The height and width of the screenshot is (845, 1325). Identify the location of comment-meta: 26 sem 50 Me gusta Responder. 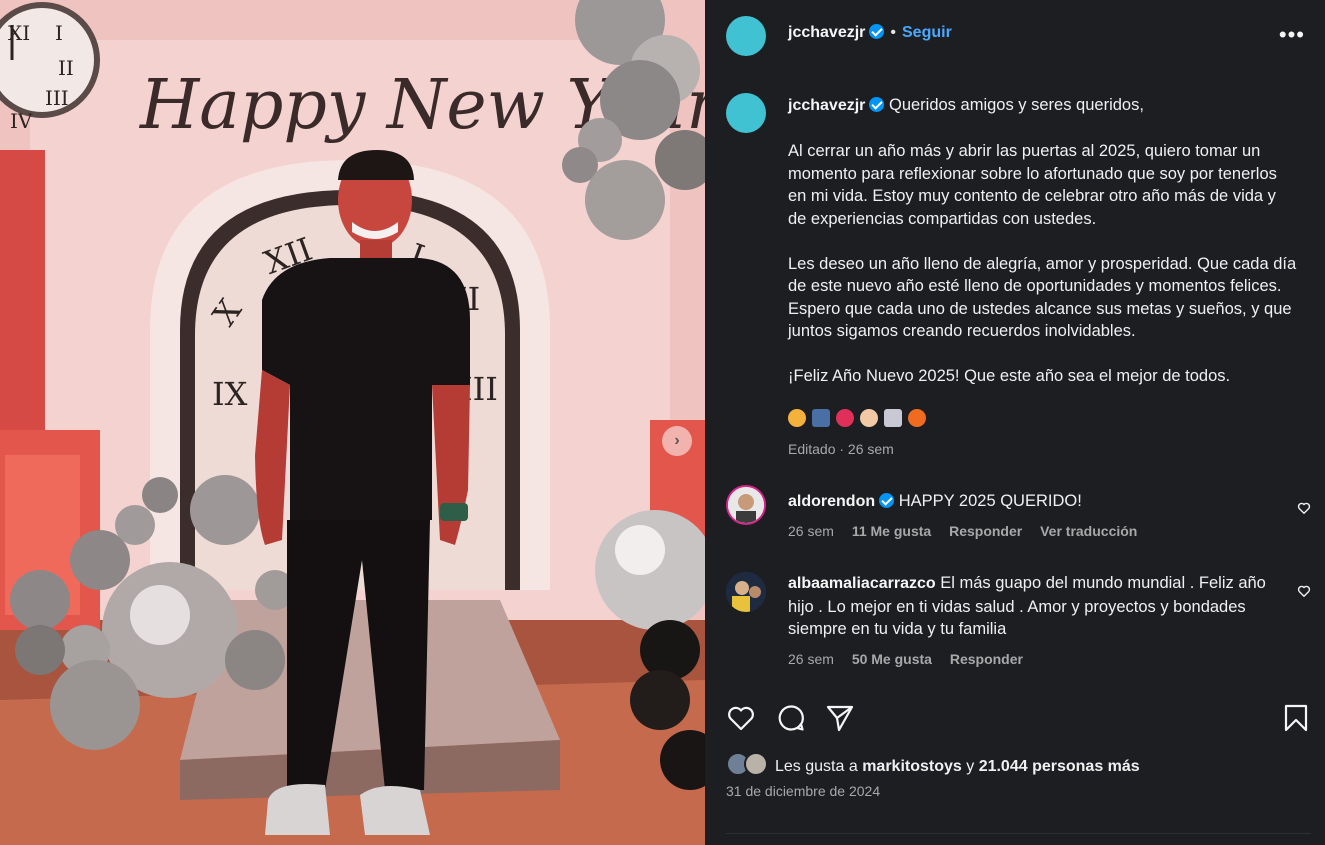
(912, 659).